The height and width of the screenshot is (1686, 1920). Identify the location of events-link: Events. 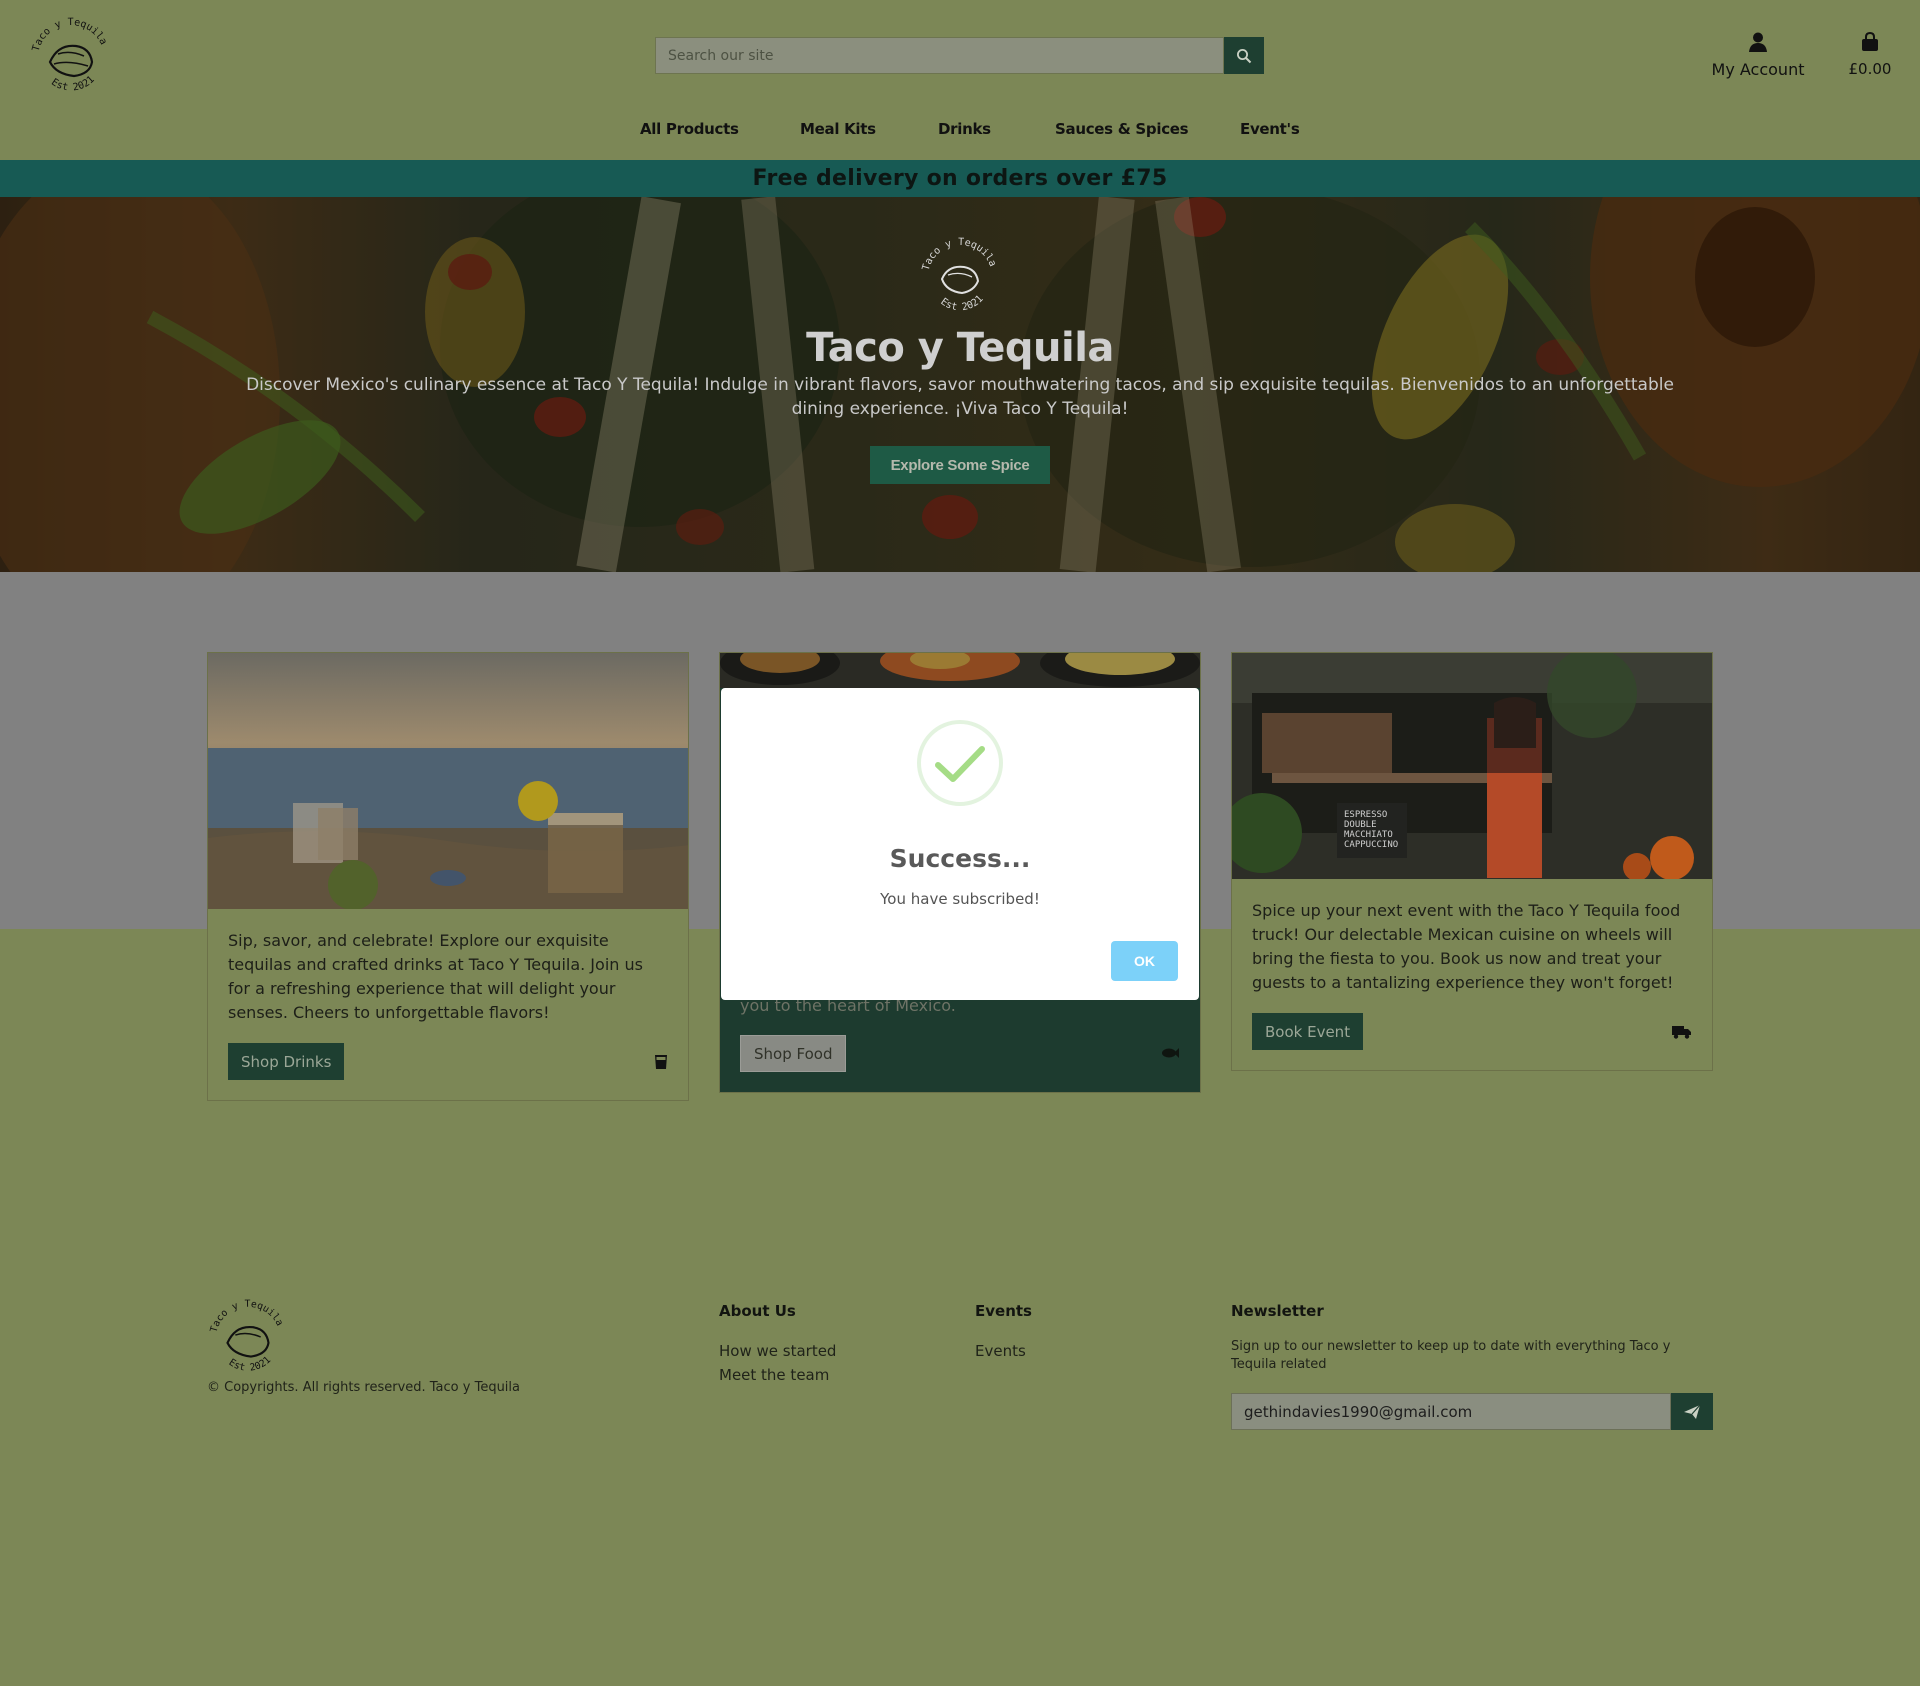
(1000, 1351).